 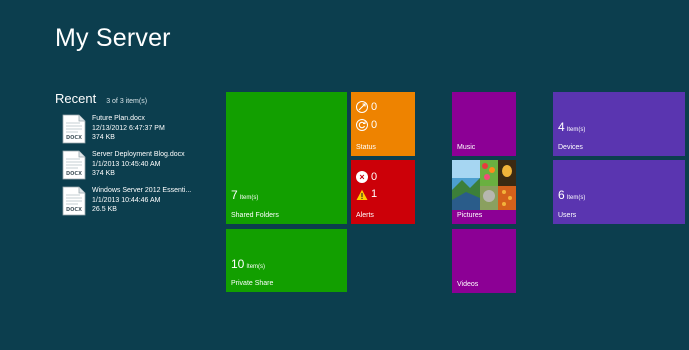 What do you see at coordinates (101, 98) in the screenshot?
I see `recent-header: Recent 3 of 3 item(s)` at bounding box center [101, 98].